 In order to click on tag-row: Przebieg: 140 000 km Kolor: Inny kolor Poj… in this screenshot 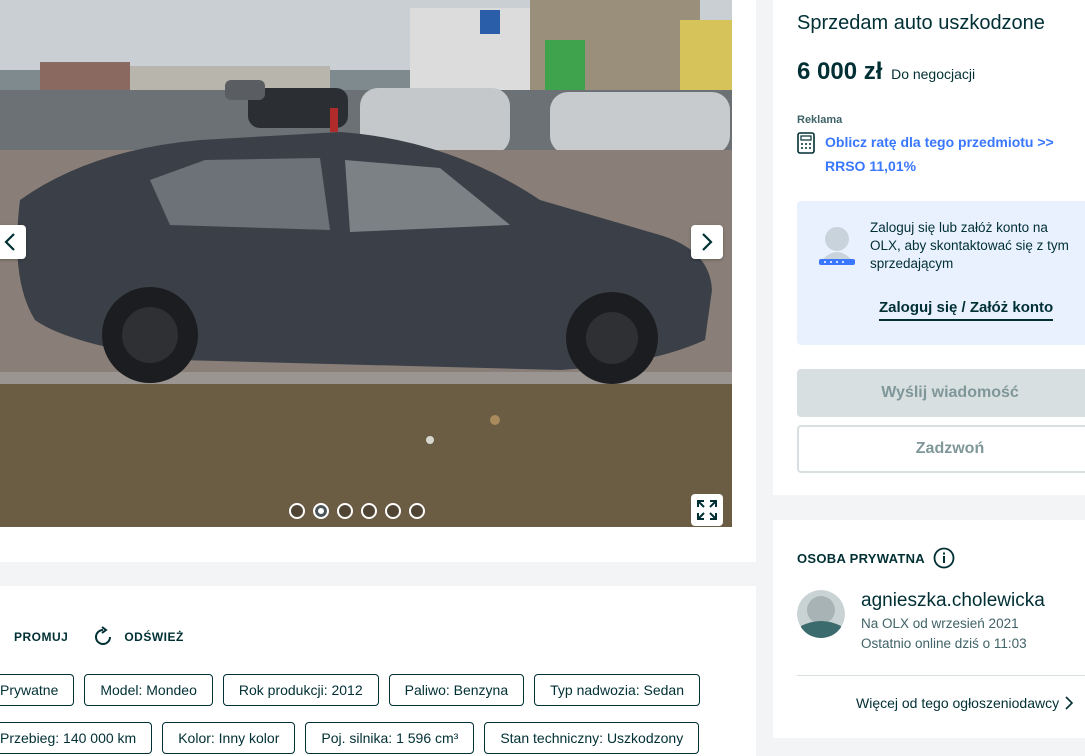, I will do `click(378, 738)`.